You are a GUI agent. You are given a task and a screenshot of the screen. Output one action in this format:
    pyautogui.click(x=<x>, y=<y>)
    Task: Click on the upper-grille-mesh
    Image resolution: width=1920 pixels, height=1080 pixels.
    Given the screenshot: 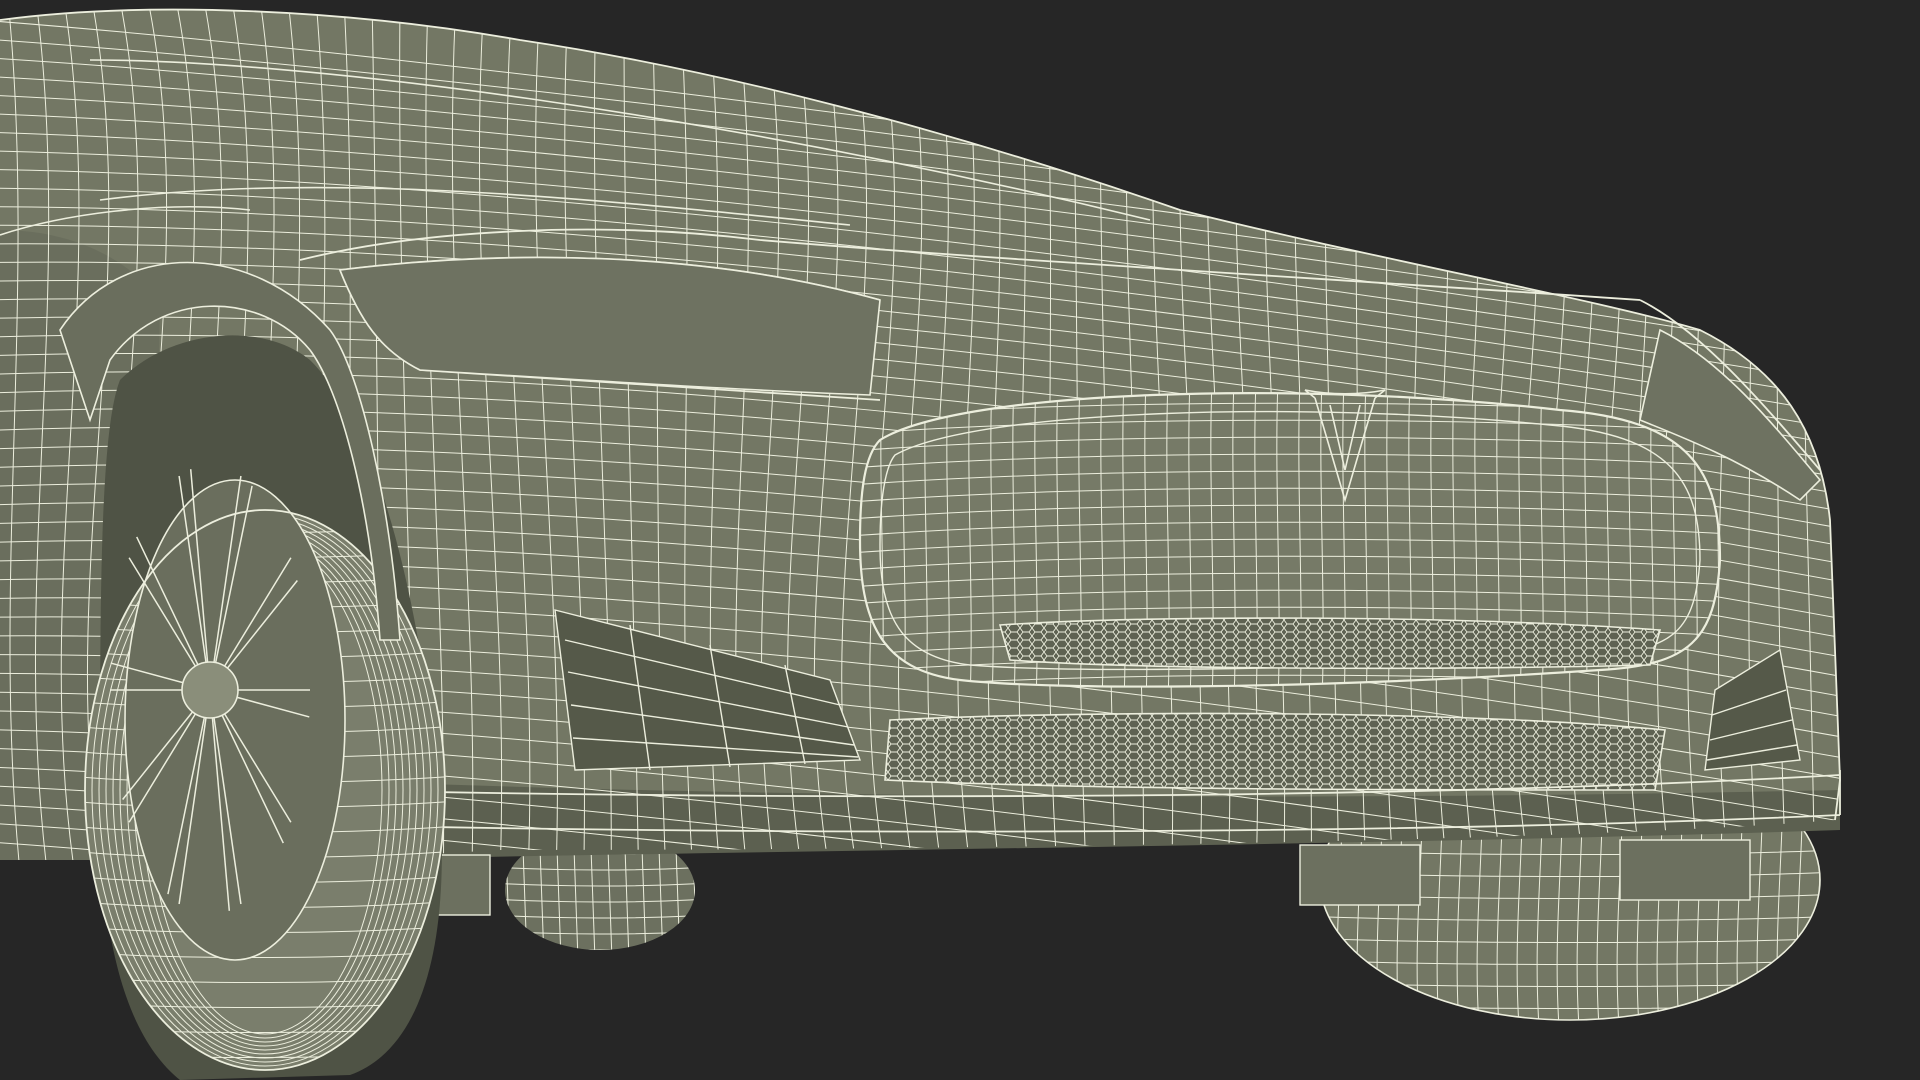 What is the action you would take?
    pyautogui.click(x=1330, y=643)
    